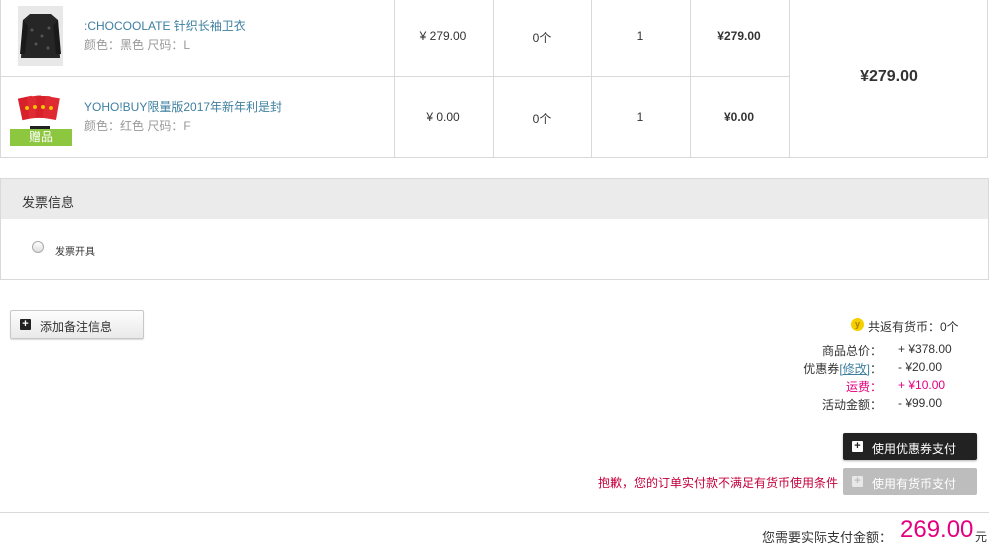 This screenshot has height=546, width=989. I want to click on coupon-label-text: 优惠券, so click(821, 369).